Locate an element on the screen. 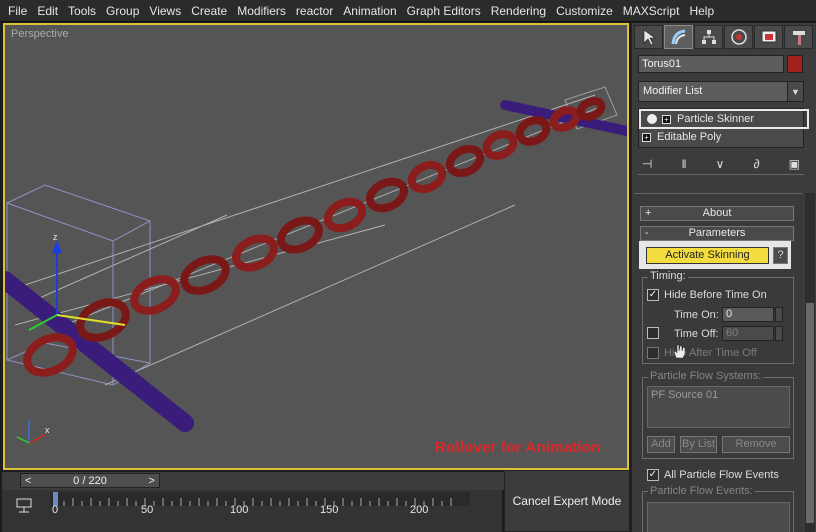 This screenshot has width=816, height=532. menu-help: Help is located at coordinates (701, 11).